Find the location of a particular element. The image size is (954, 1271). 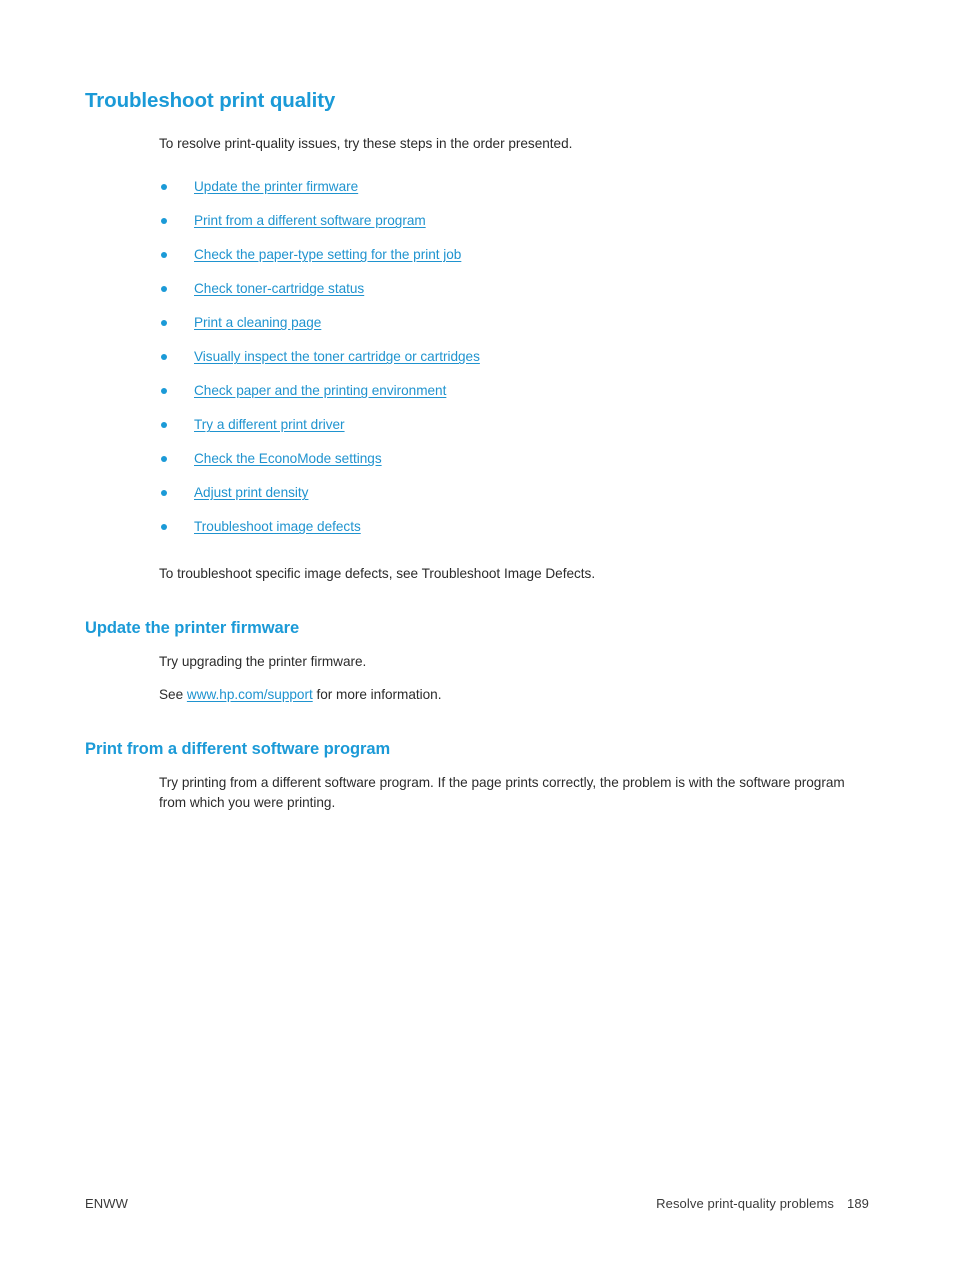

link-print-a-cleaning-page: Print a cleaning page is located at coordinates (257, 322).